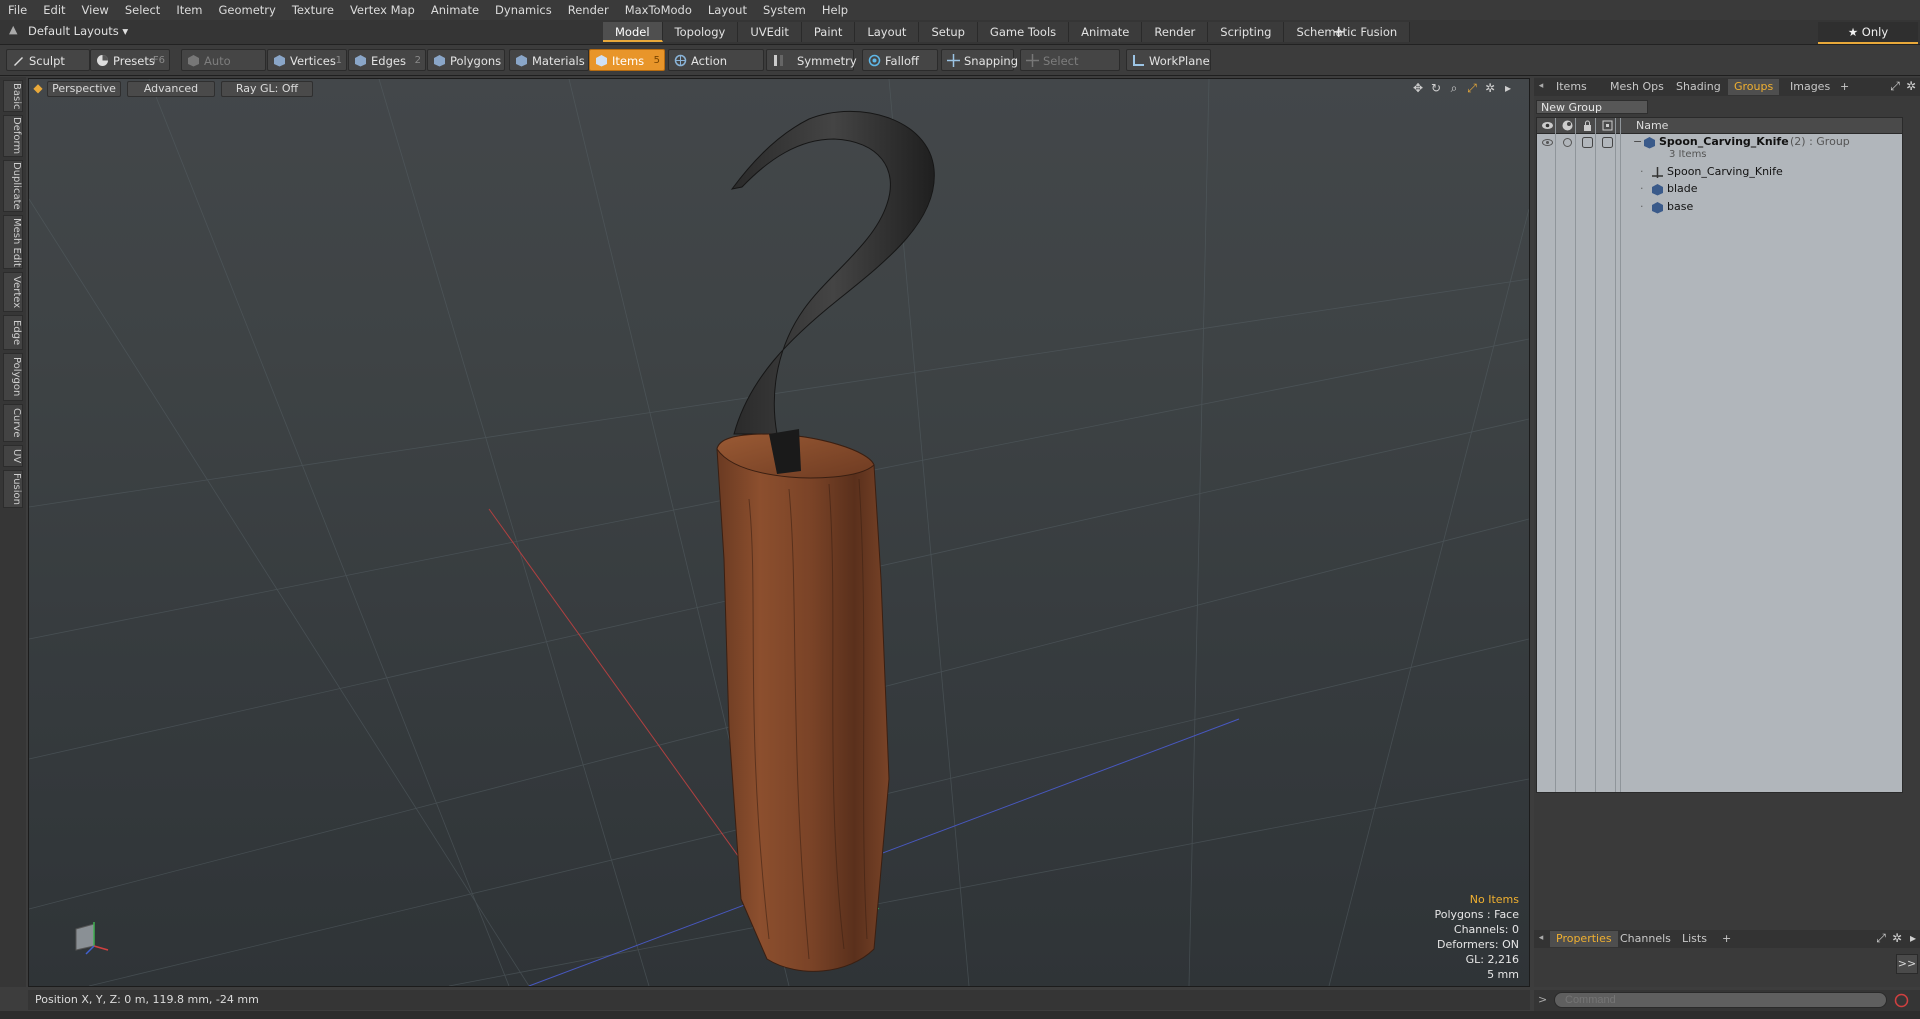 Image resolution: width=1920 pixels, height=1019 pixels. I want to click on add-properties-tab: +, so click(1726, 939).